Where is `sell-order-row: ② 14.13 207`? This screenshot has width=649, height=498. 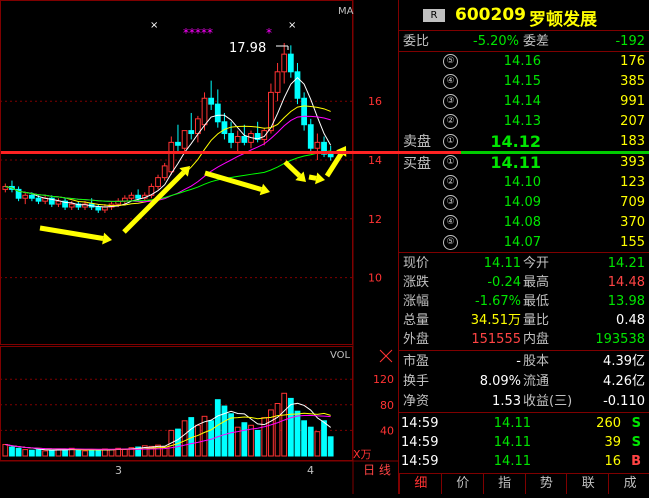
sell-order-row: ② 14.13 207 is located at coordinates (524, 121).